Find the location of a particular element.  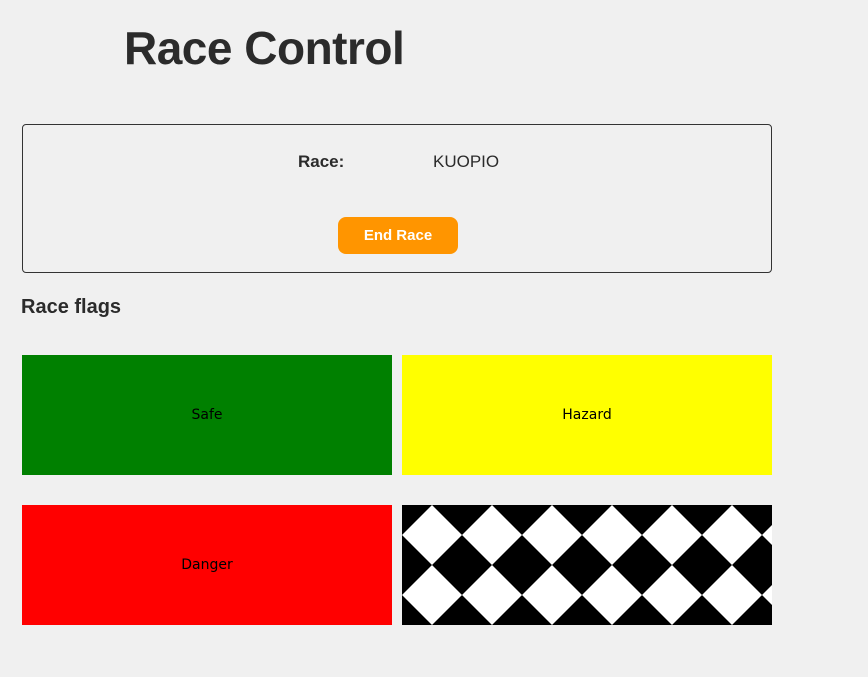

flag-hazard-label: Hazard is located at coordinates (587, 415).